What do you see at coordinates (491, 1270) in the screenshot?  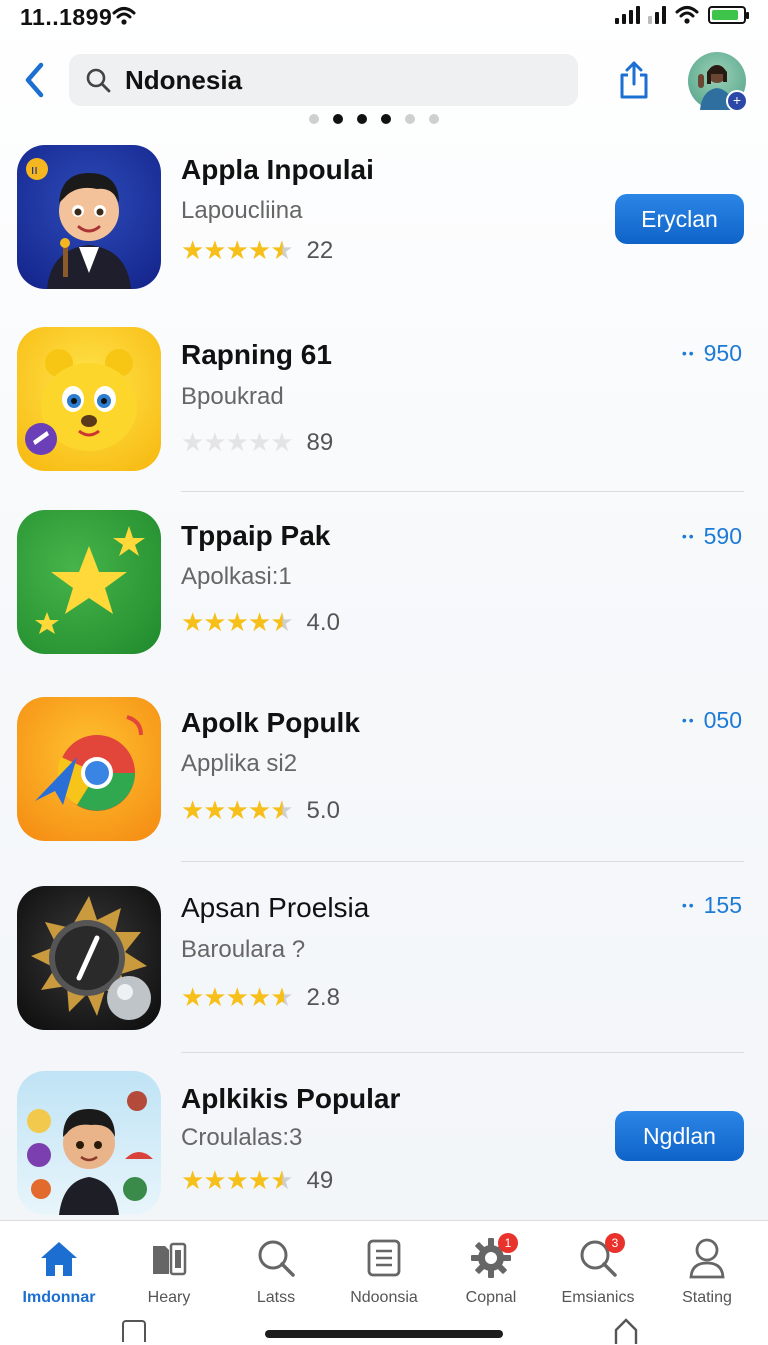 I see `tab-settings: 1 Copnal` at bounding box center [491, 1270].